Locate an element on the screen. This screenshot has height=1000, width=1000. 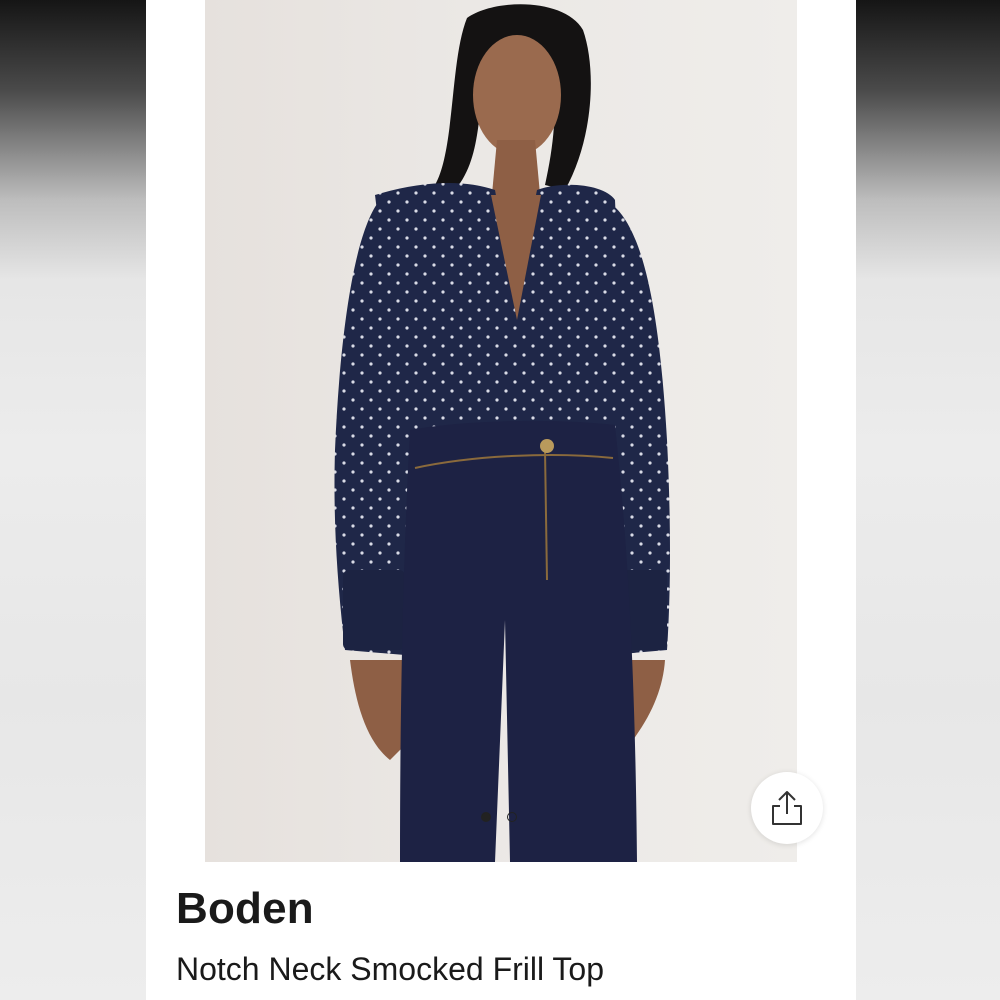
left-blurred-backdrop is located at coordinates (73, 500).